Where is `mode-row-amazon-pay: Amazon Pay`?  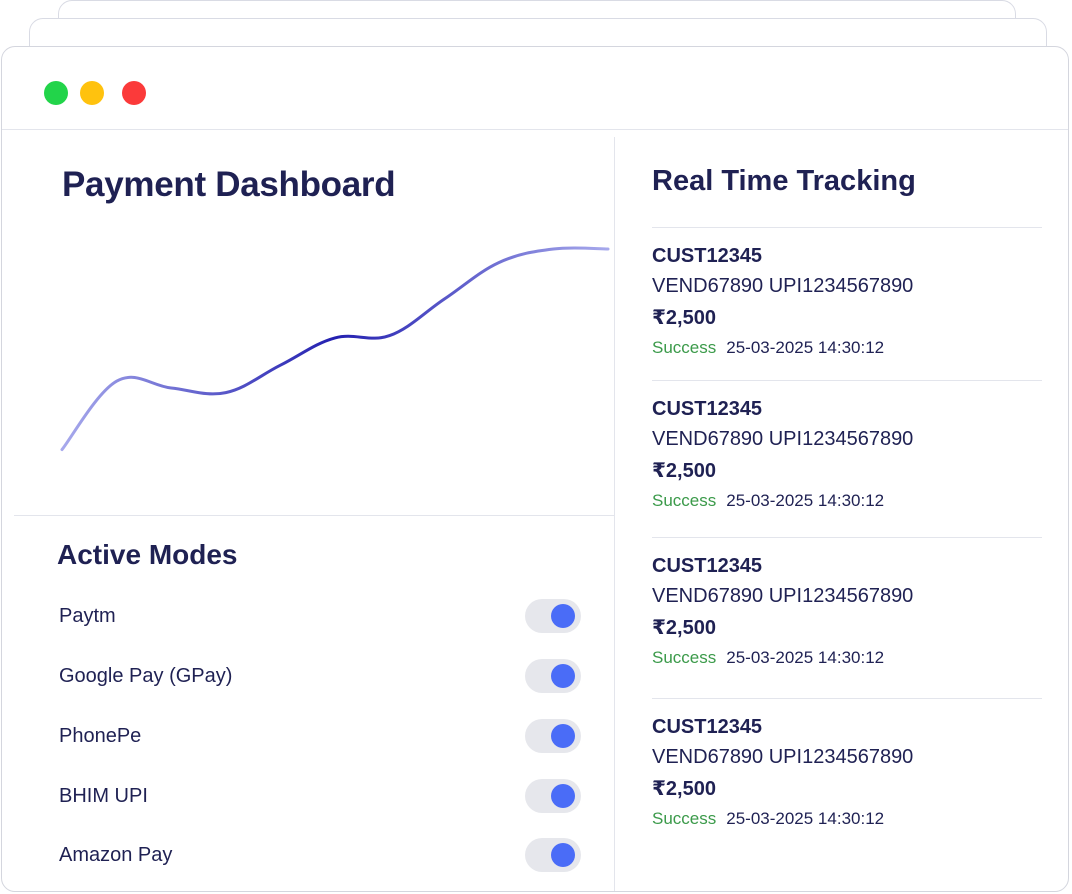 mode-row-amazon-pay: Amazon Pay is located at coordinates (320, 855).